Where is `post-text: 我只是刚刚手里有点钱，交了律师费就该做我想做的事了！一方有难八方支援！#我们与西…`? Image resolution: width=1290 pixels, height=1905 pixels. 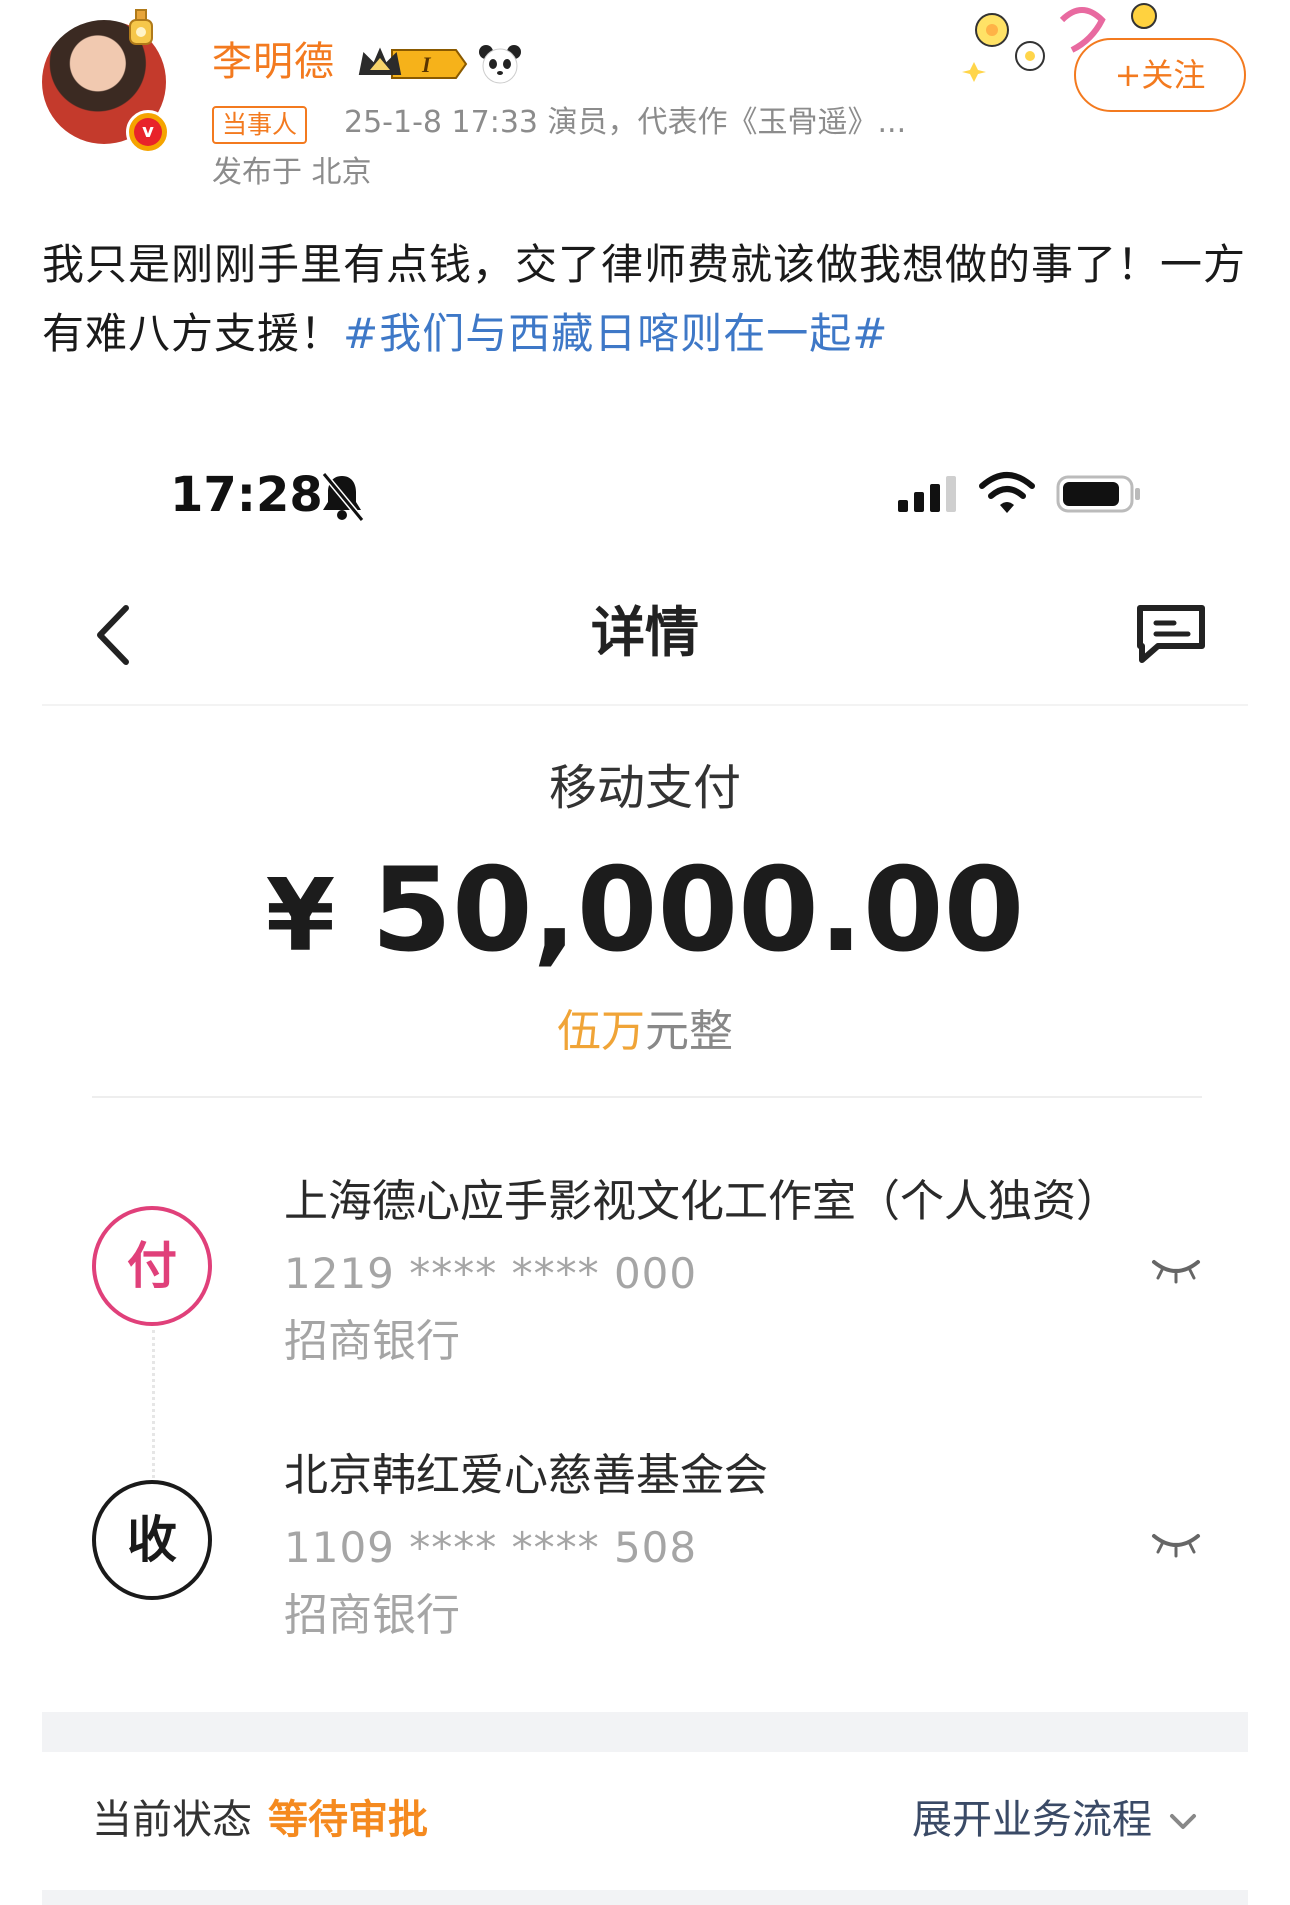
post-text: 我只是刚刚手里有点钱，交了律师费就该做我想做的事了！一方有难八方支援！#我们与西… is located at coordinates (647, 299).